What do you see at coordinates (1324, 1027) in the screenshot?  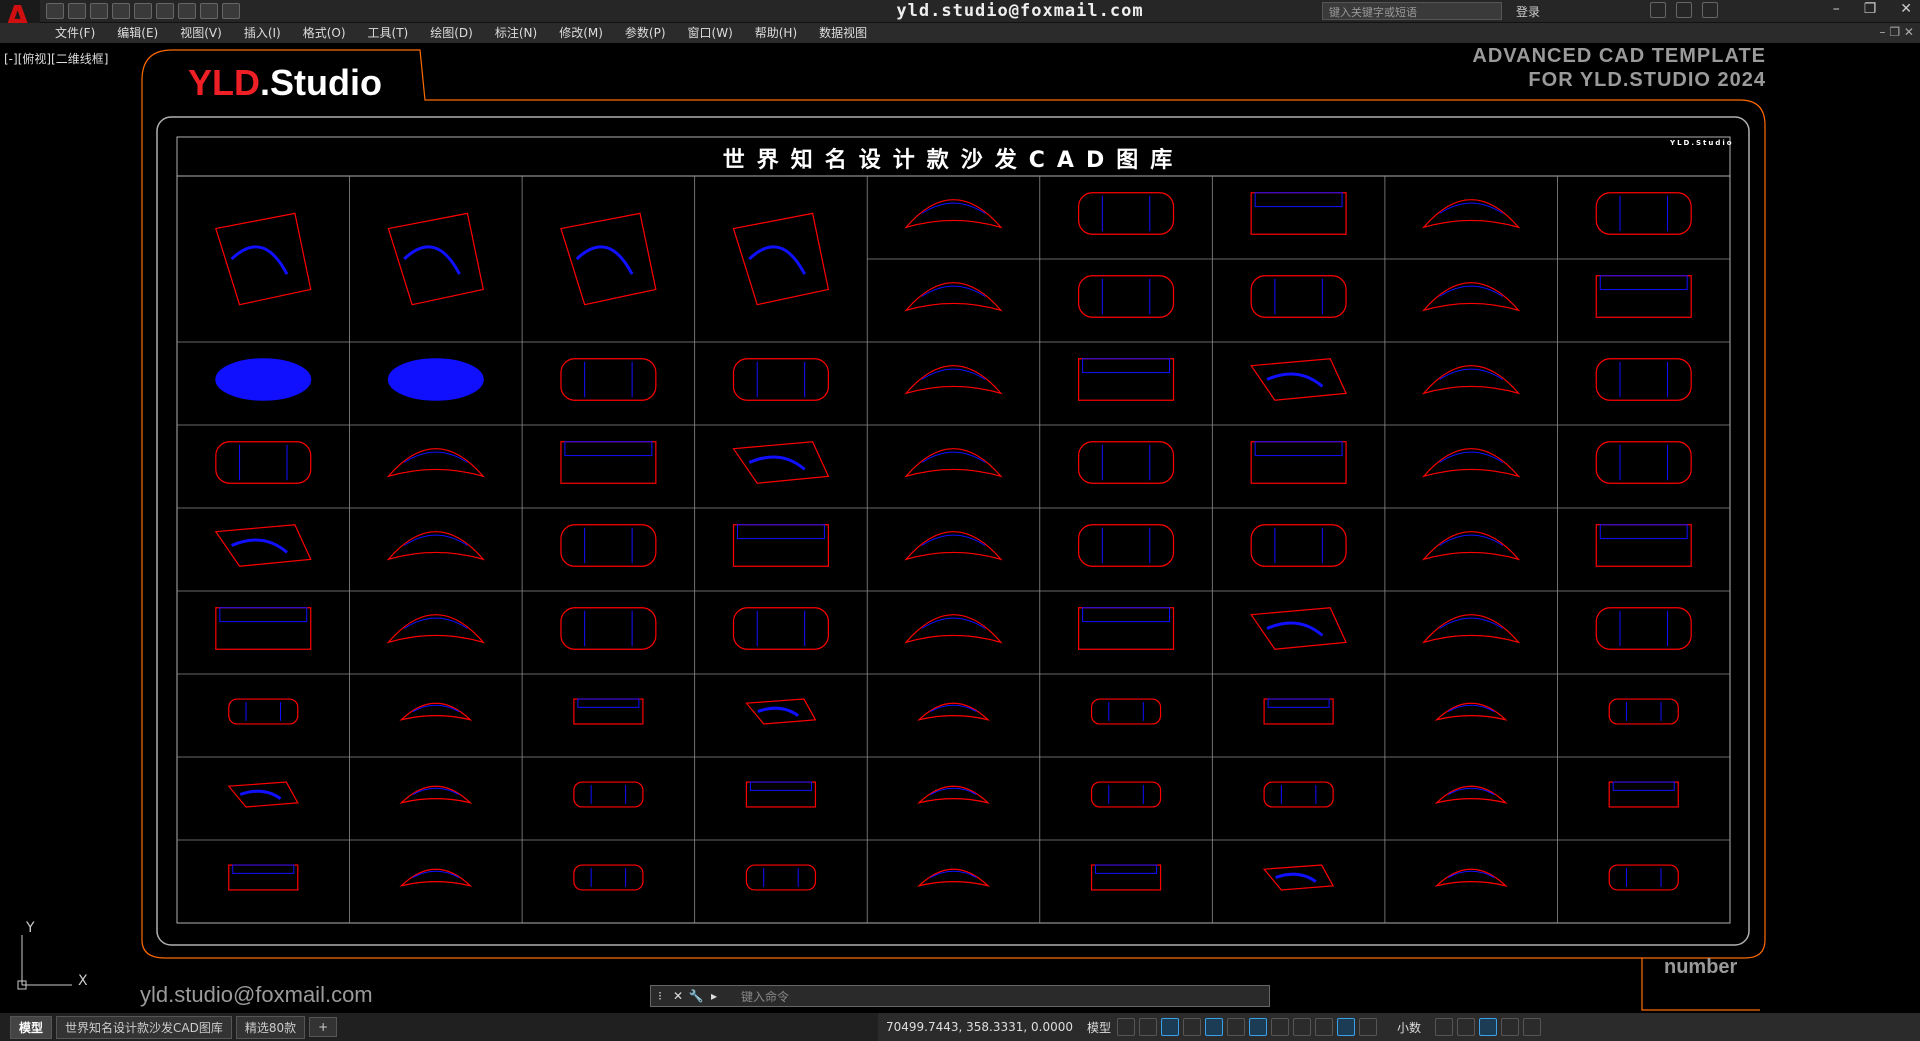 I see `annotation-monitor-icon` at bounding box center [1324, 1027].